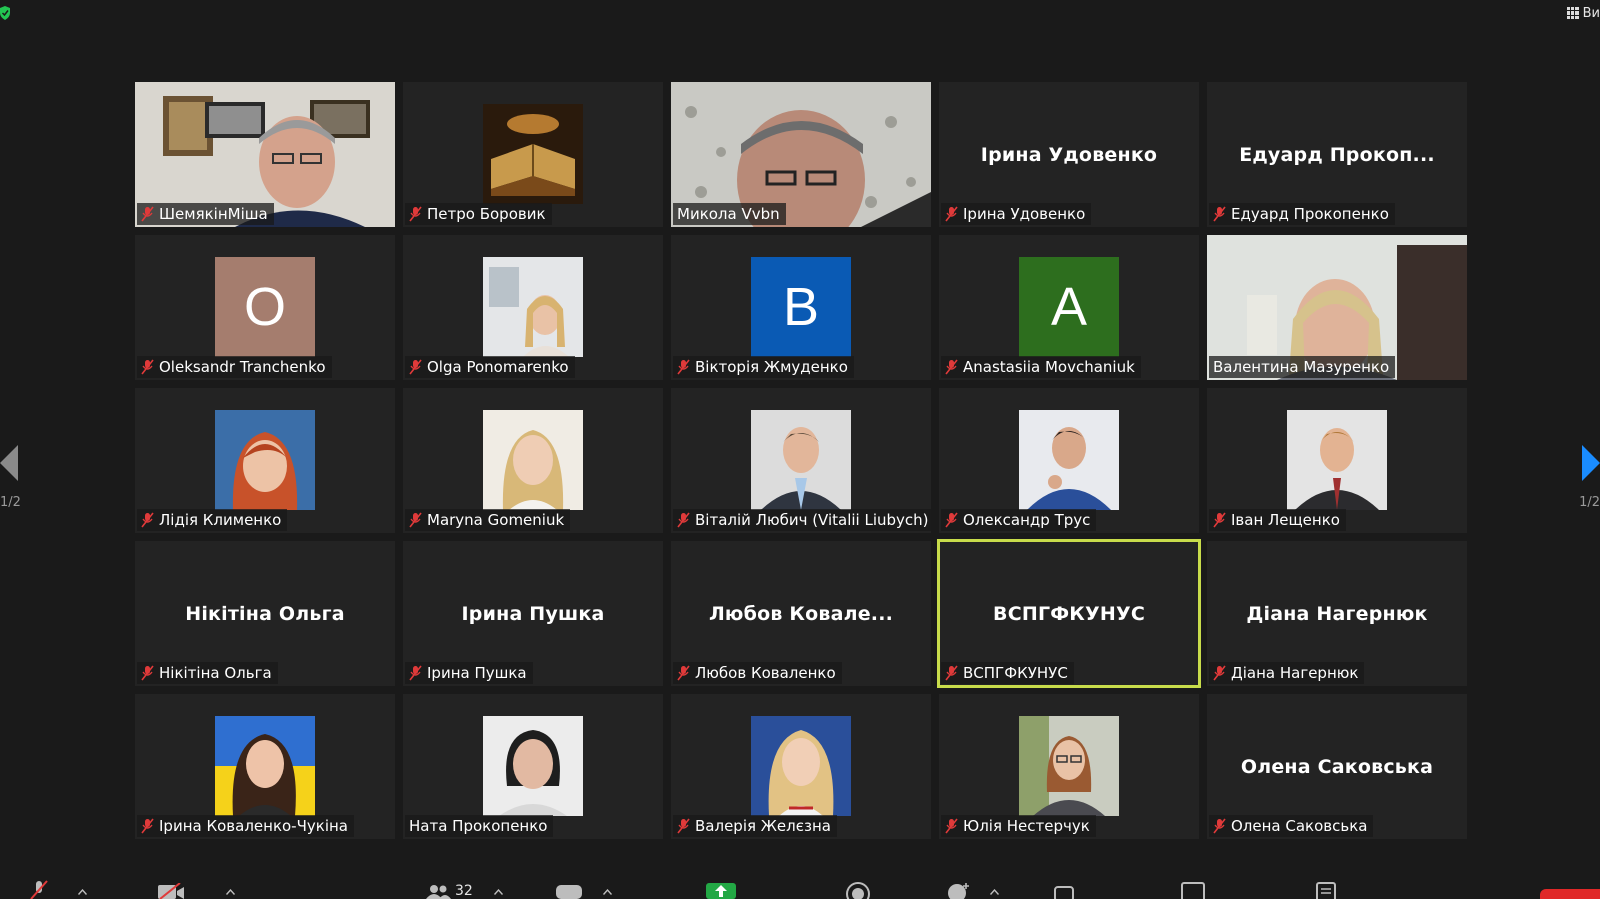 The height and width of the screenshot is (899, 1600). I want to click on participant-name-label: Микола Vvbn, so click(729, 214).